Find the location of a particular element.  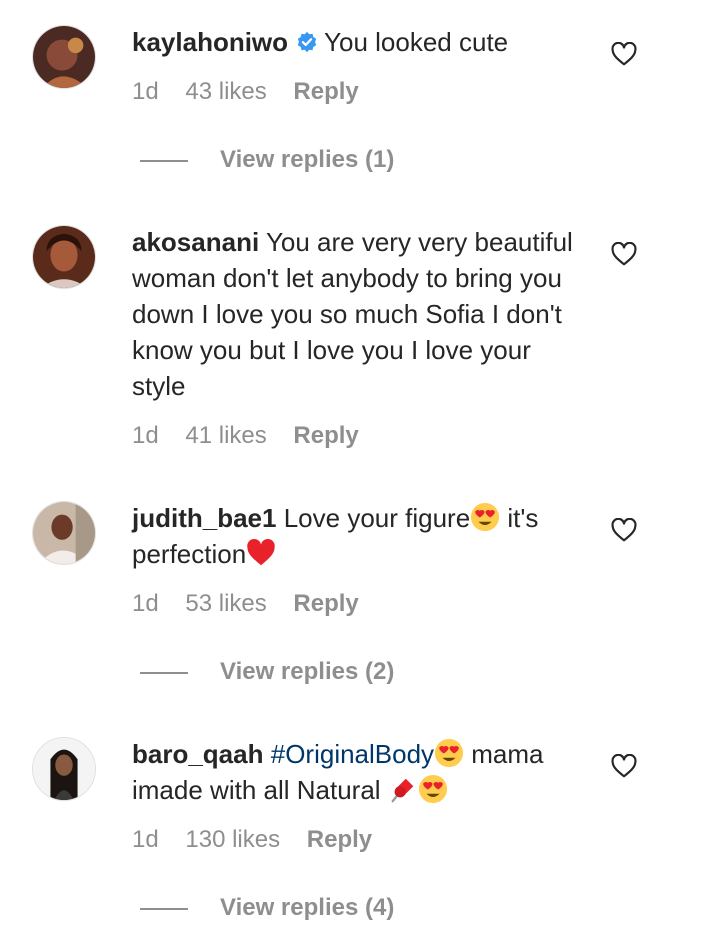

likes-count: 130 likes is located at coordinates (232, 839).